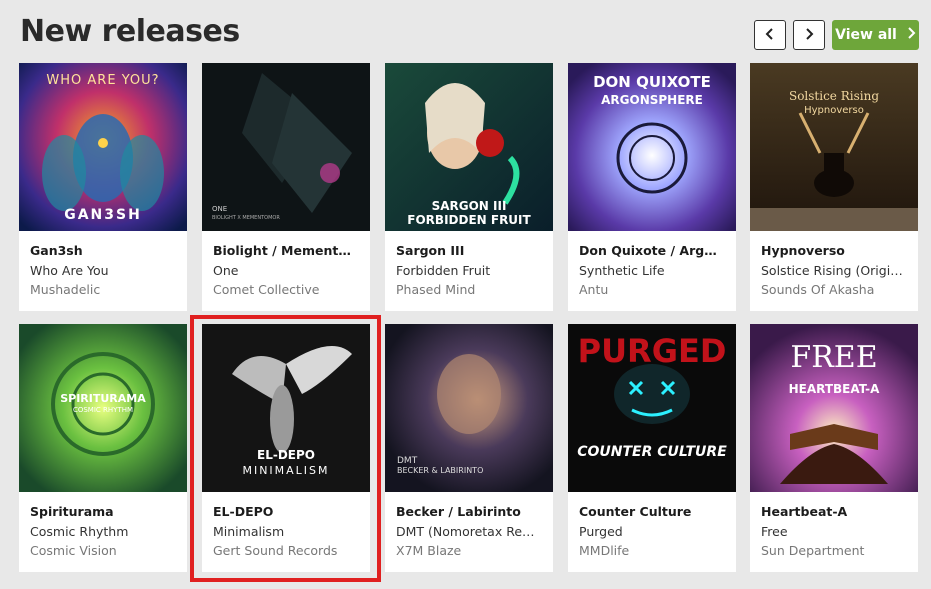  What do you see at coordinates (469, 206) in the screenshot?
I see `artwork-text: SARGON III` at bounding box center [469, 206].